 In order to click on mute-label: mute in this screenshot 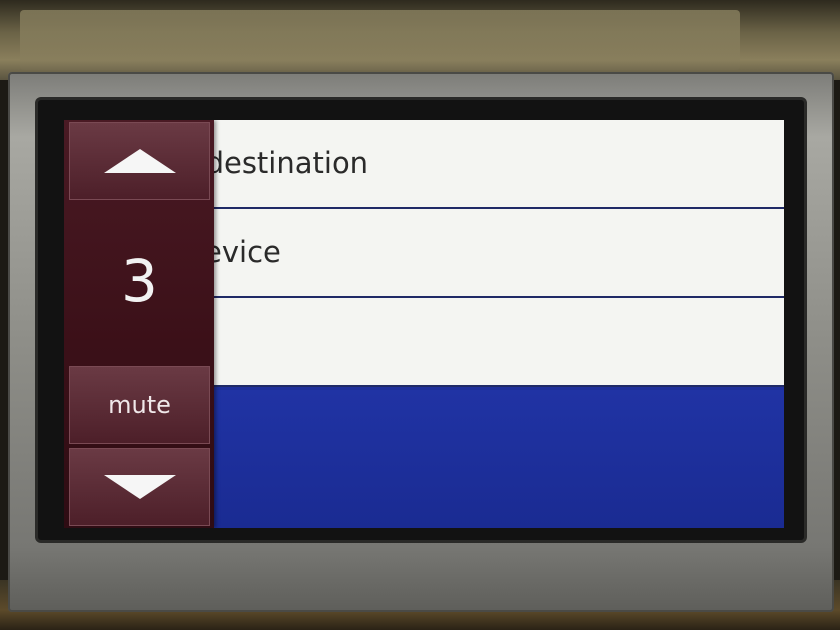, I will do `click(139, 405)`.